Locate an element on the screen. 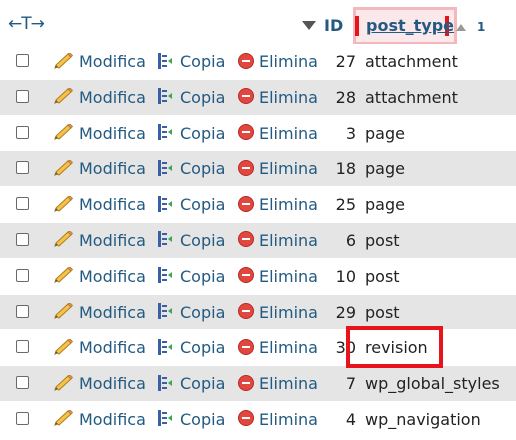 This screenshot has height=440, width=516. id-cell: 4 is located at coordinates (350, 419).